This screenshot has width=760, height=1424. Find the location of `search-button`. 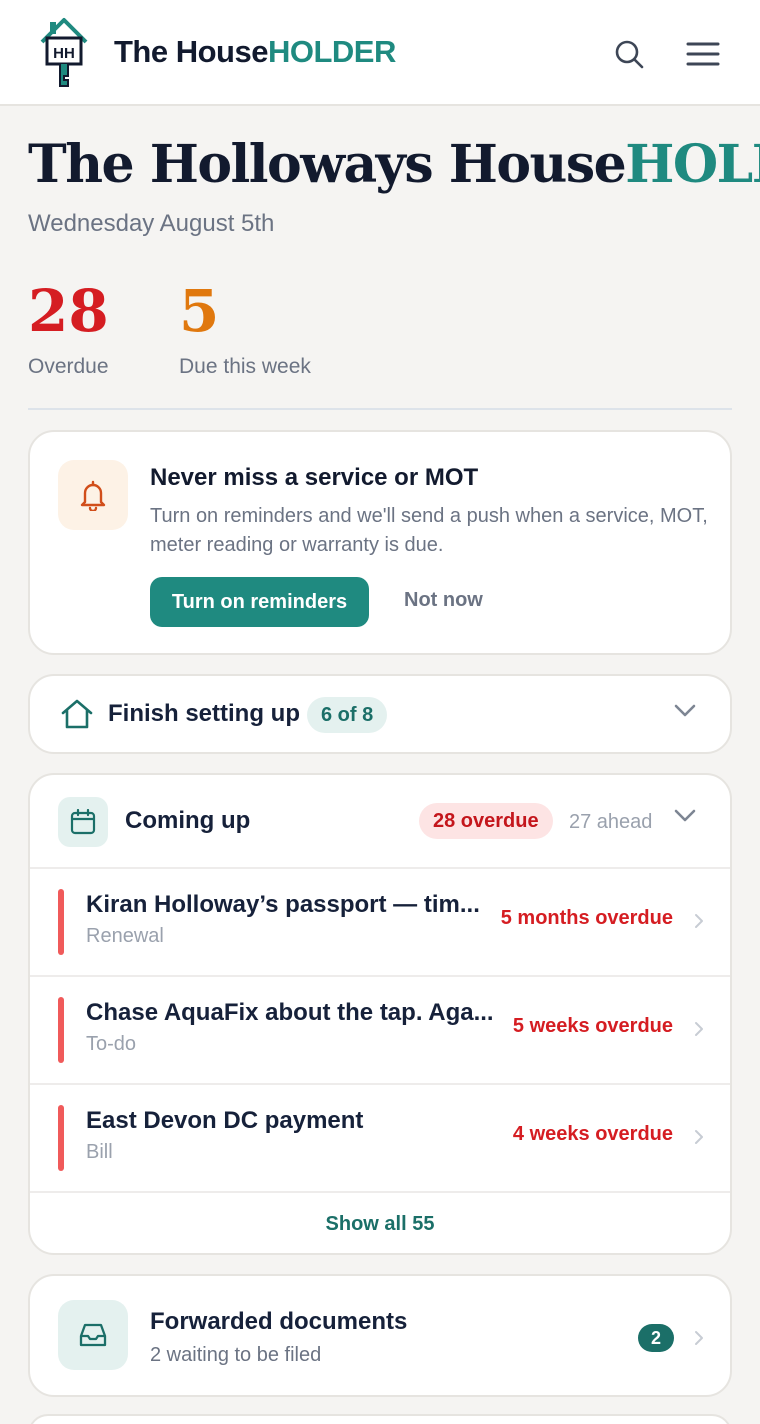

search-button is located at coordinates (629, 54).